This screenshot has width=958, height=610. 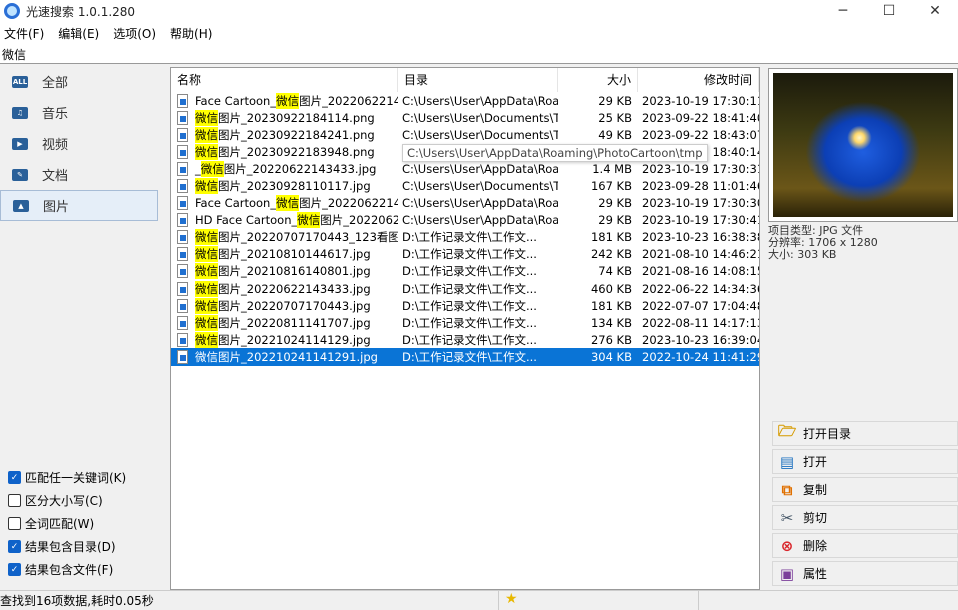 What do you see at coordinates (24, 33) in the screenshot?
I see `menu-file: 文件(F)` at bounding box center [24, 33].